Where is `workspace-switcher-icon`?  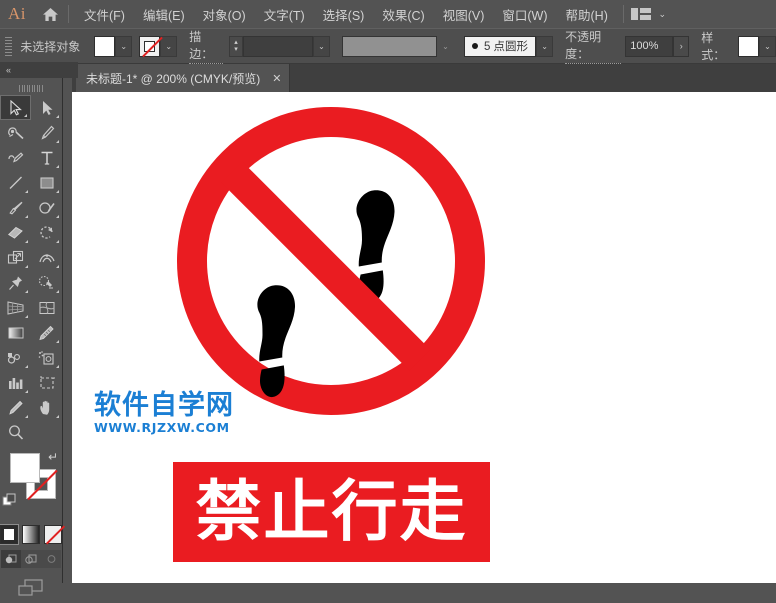 workspace-switcher-icon is located at coordinates (641, 14).